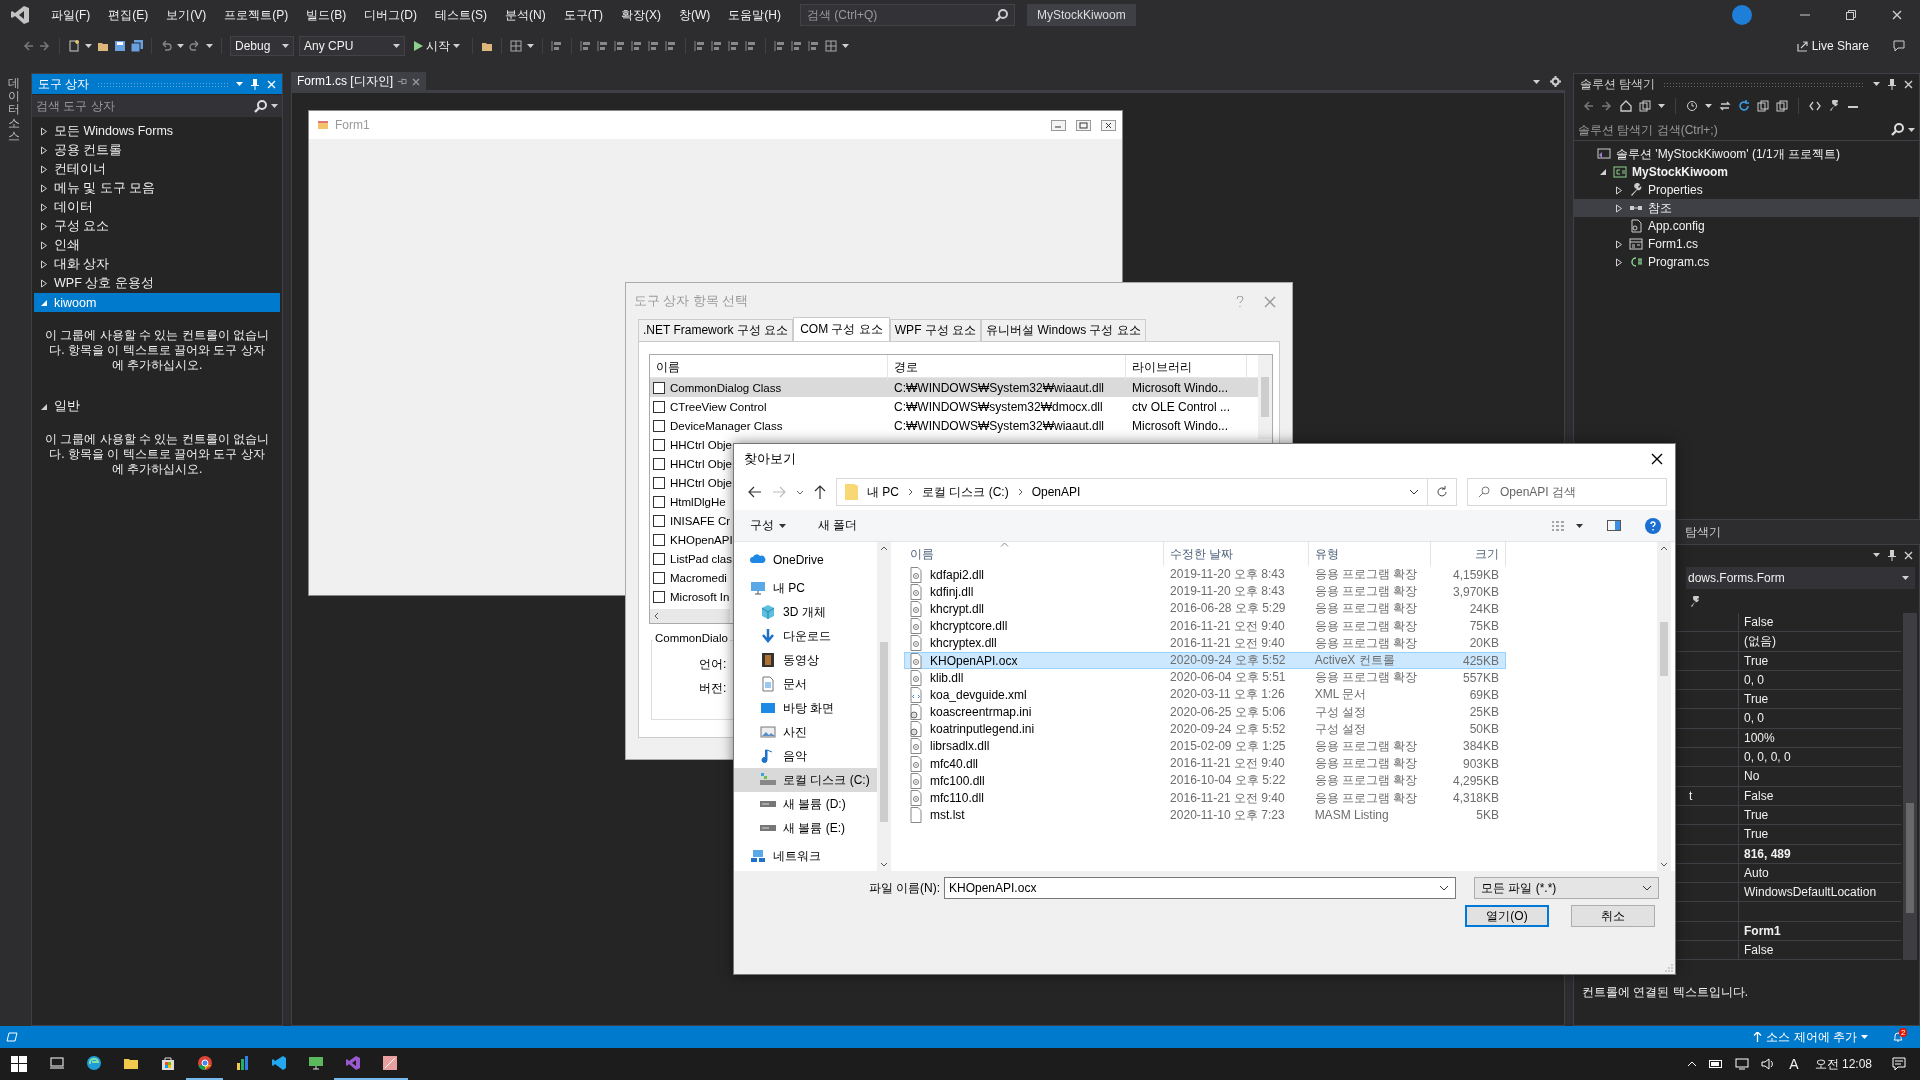  I want to click on table-cell: CommonDialog Class, so click(726, 387).